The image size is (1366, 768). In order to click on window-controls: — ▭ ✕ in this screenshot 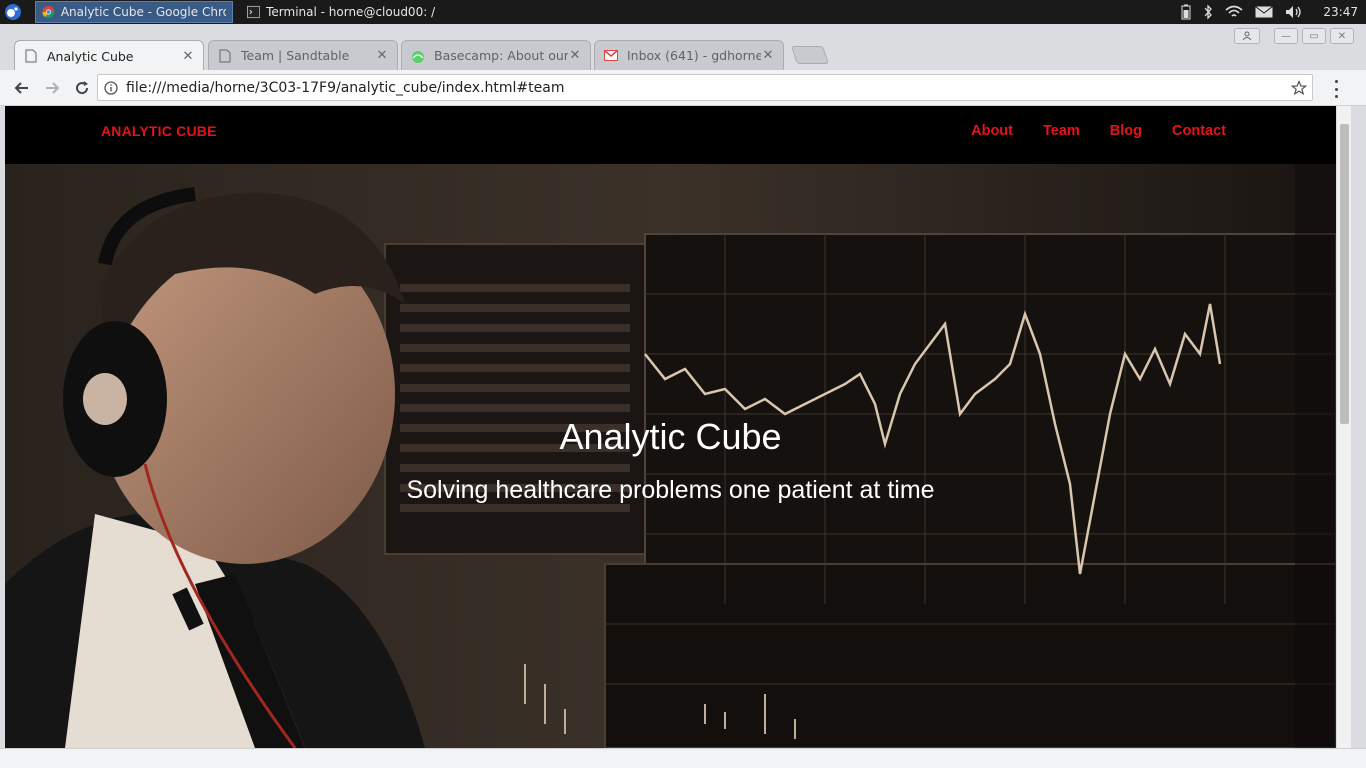, I will do `click(1294, 36)`.